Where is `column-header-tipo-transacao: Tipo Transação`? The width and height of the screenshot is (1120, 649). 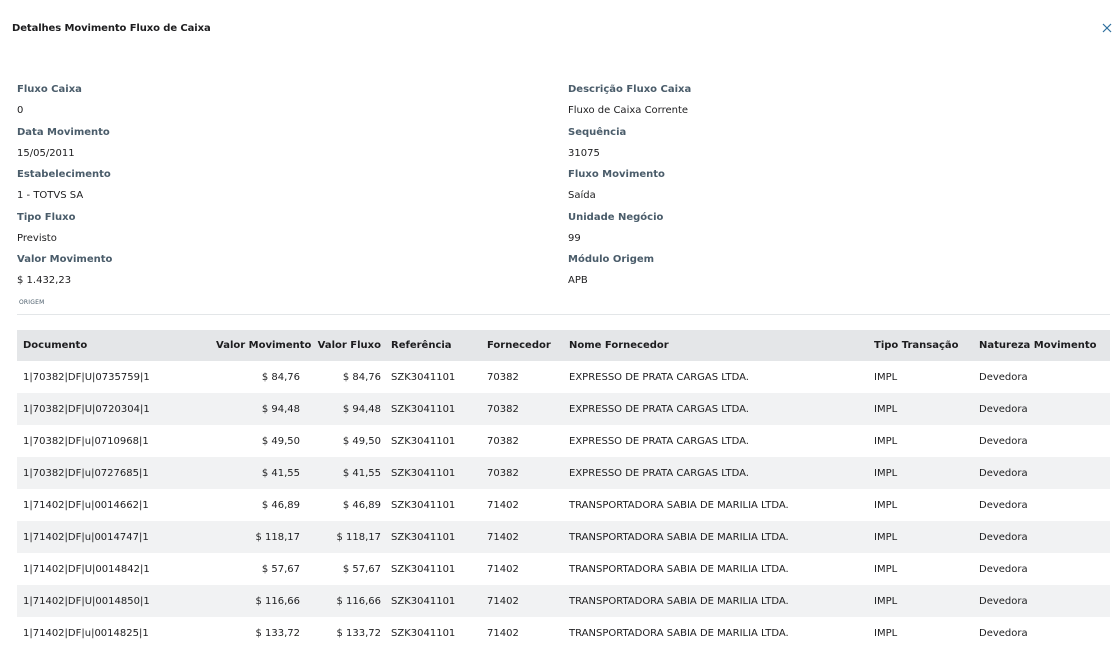 column-header-tipo-transacao: Tipo Transação is located at coordinates (920, 345).